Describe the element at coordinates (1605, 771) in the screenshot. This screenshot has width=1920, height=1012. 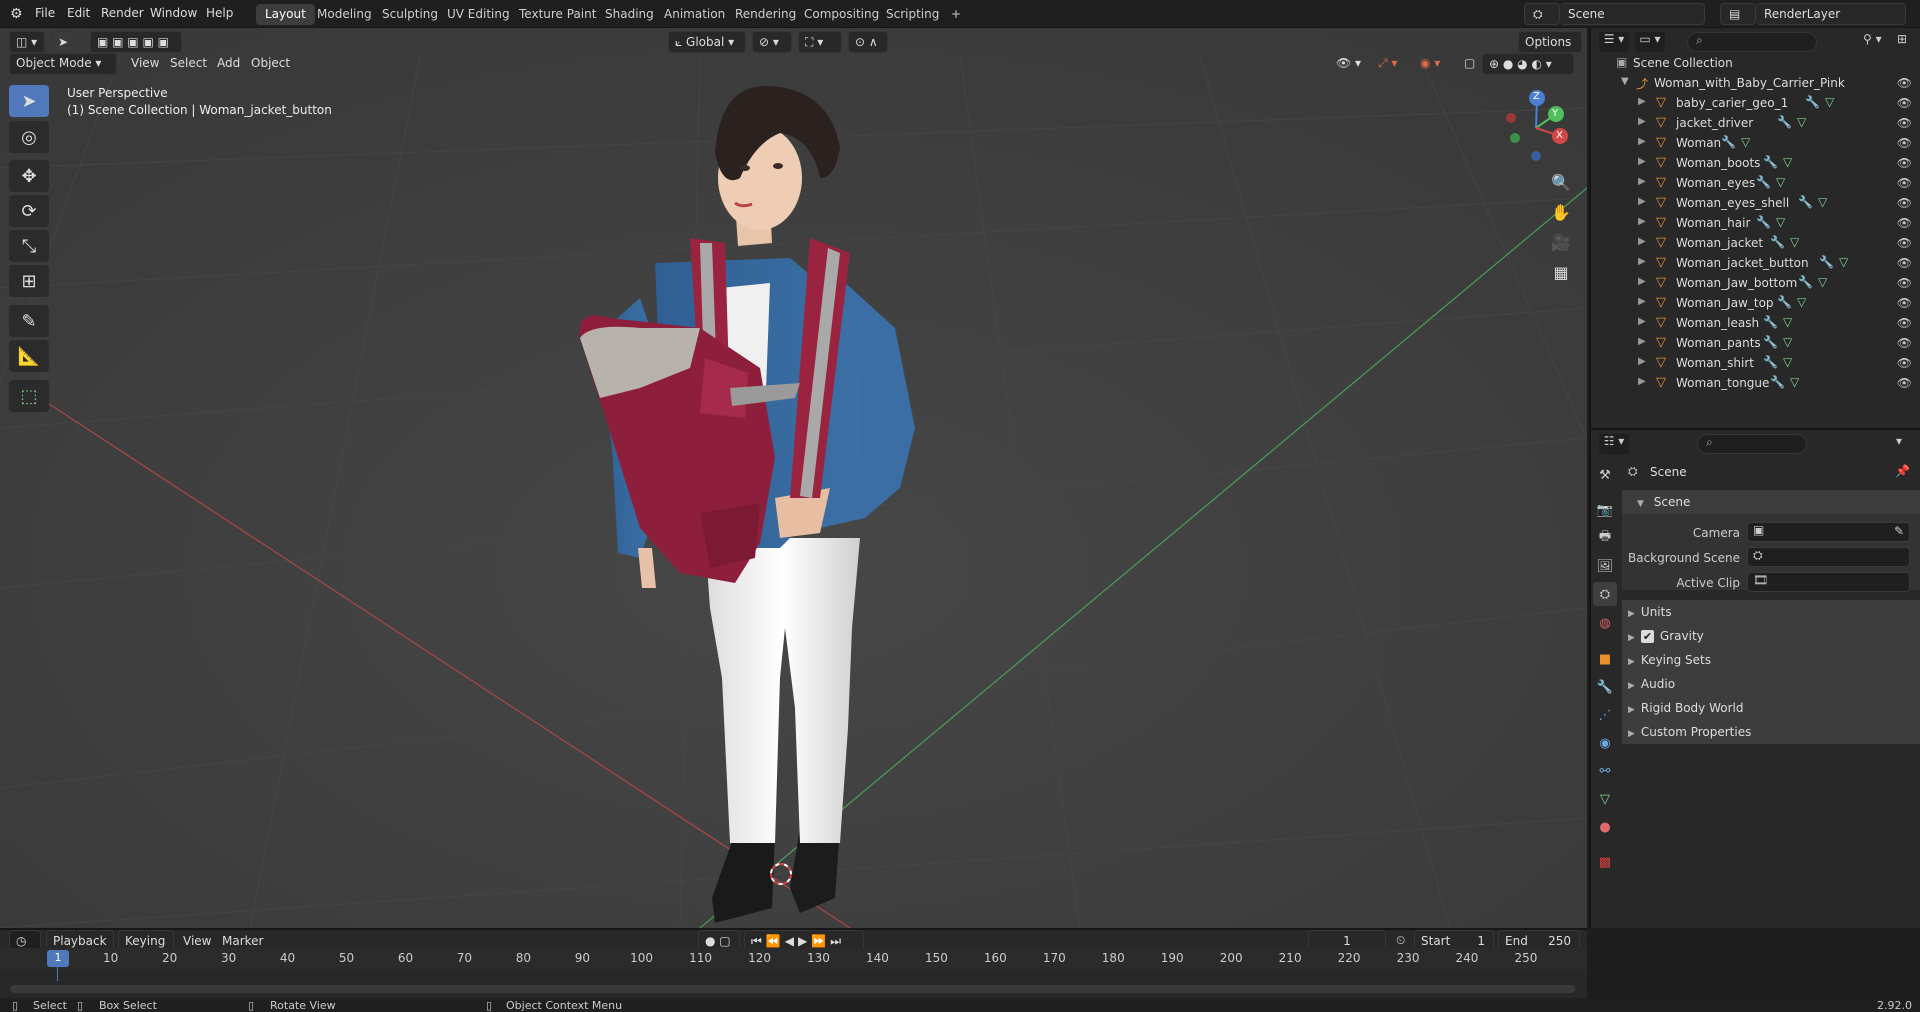
I see `constraints-tab: ⚯` at that location.